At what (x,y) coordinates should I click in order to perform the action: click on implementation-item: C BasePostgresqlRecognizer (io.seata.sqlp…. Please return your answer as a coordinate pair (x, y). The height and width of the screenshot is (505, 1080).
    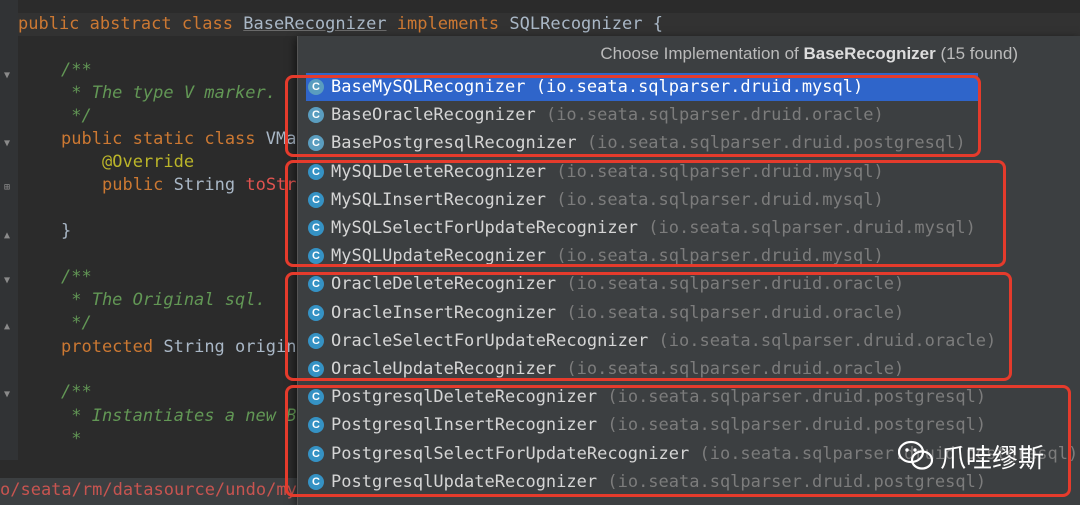
    Looking at the image, I should click on (642, 143).